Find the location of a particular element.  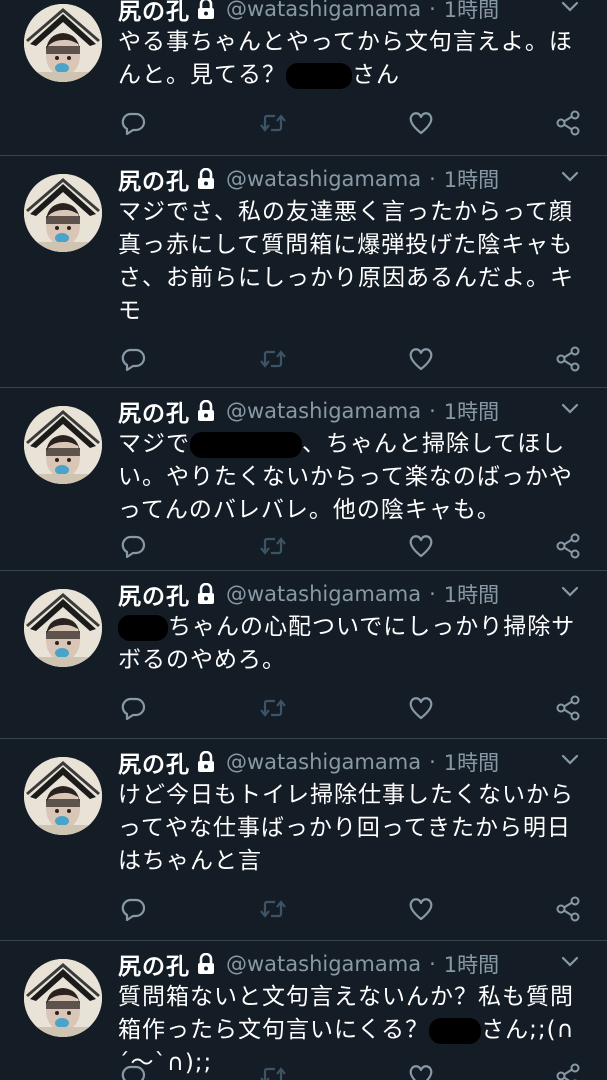

tweet-text-line: ボるのやめろ。 is located at coordinates (353, 660).